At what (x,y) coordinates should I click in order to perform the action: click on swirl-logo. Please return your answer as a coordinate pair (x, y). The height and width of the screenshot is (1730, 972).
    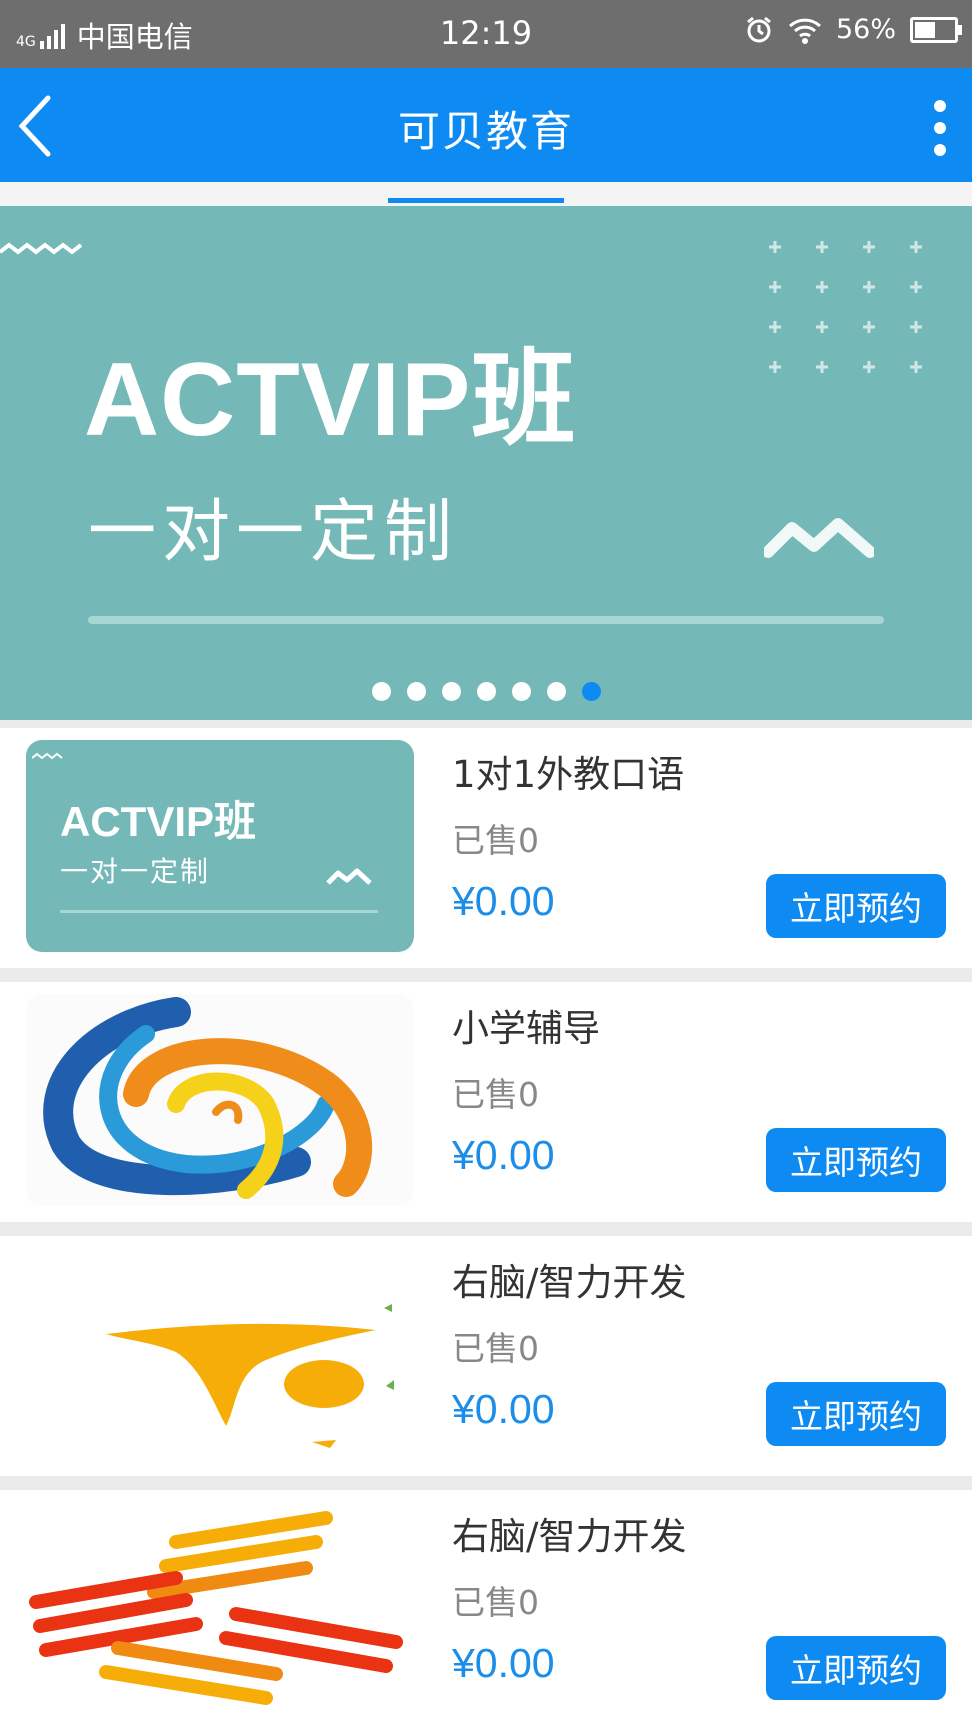
    Looking at the image, I should click on (208, 1098).